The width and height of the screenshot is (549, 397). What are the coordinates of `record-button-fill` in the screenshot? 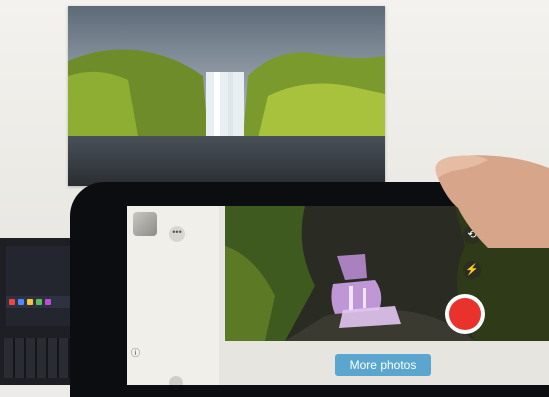 It's located at (465, 314).